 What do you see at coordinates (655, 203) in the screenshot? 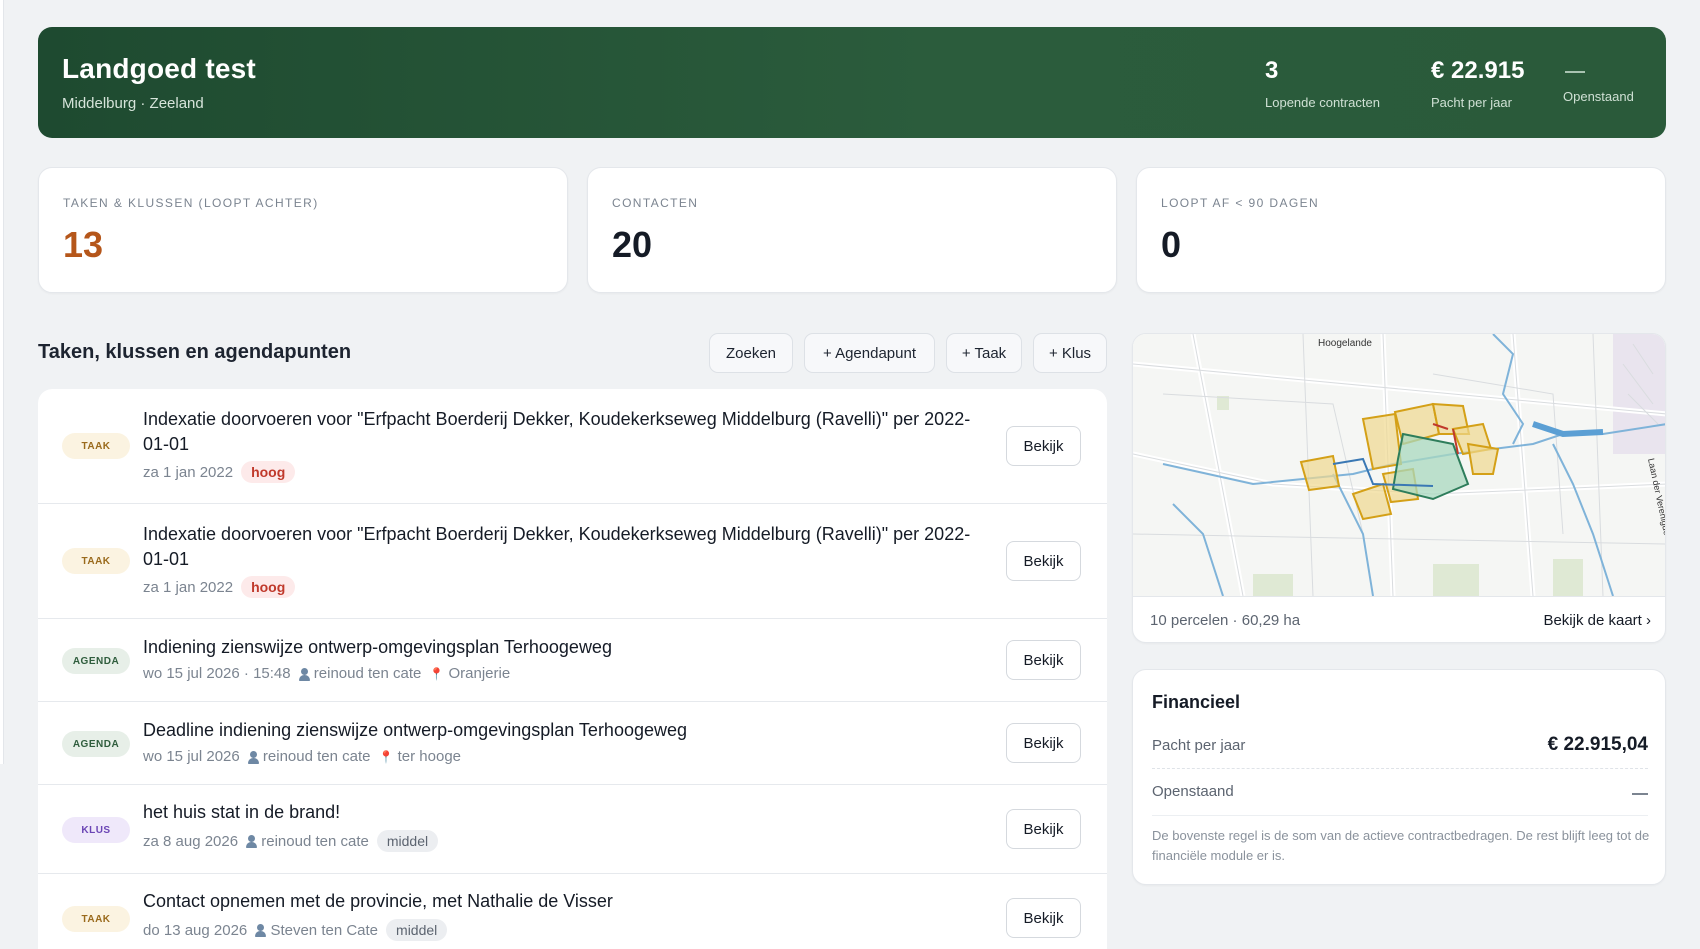
I see `summary-card-label: CONTACTEN` at bounding box center [655, 203].